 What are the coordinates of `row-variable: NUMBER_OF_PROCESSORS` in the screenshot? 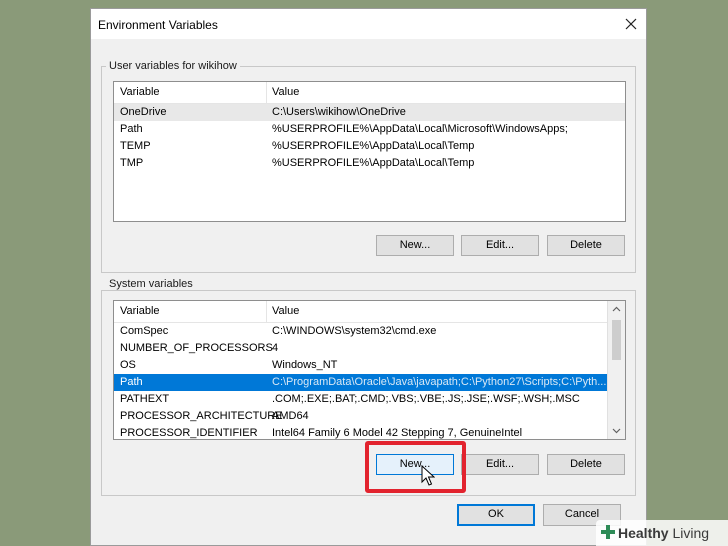 It's located at (196, 348).